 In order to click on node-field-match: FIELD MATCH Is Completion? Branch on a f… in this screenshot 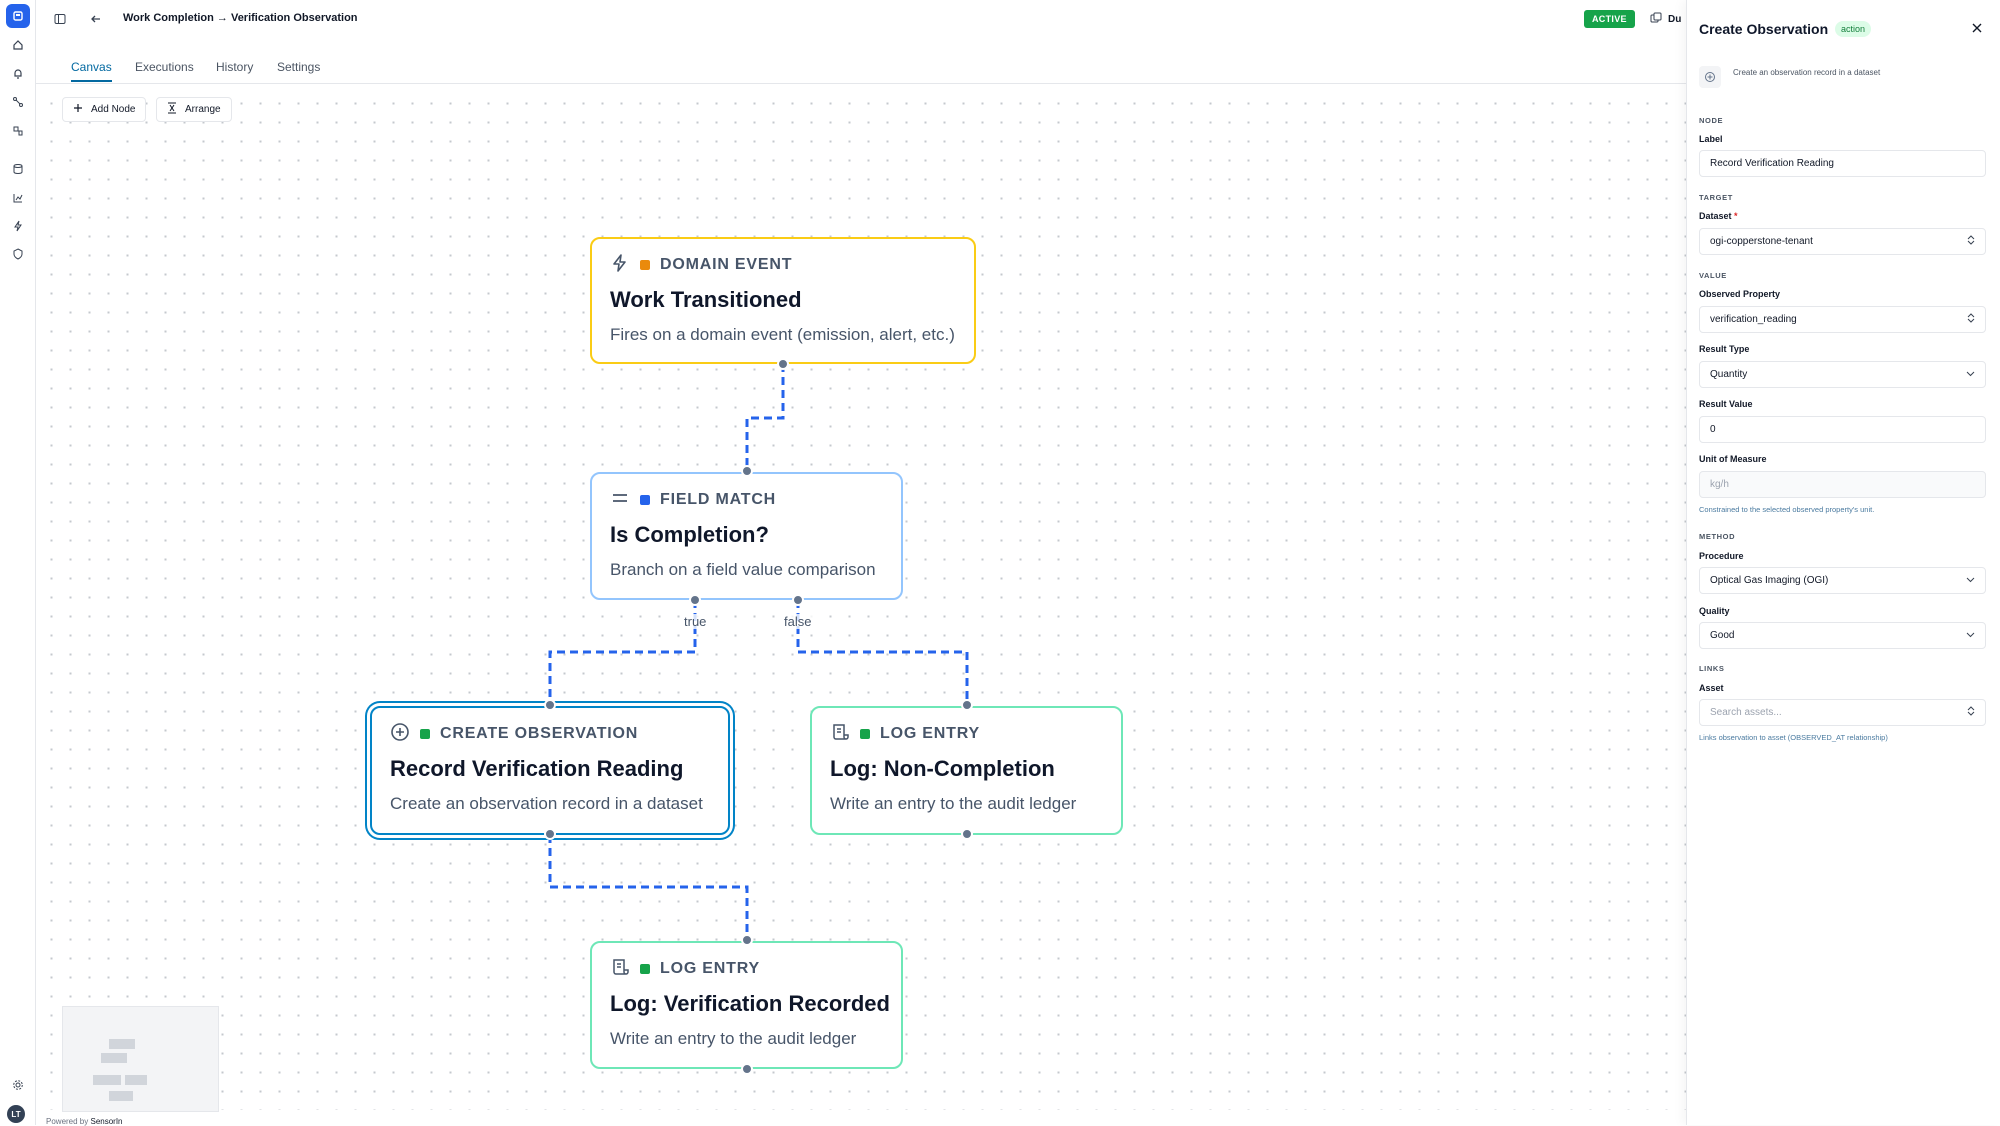, I will do `click(746, 536)`.